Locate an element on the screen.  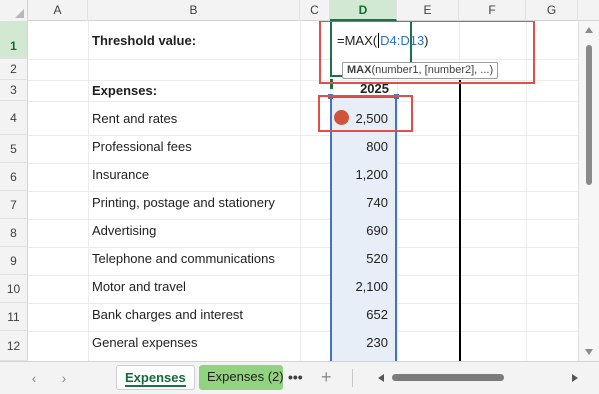
column-header-bar: A B C D E F G is located at coordinates (299, 10).